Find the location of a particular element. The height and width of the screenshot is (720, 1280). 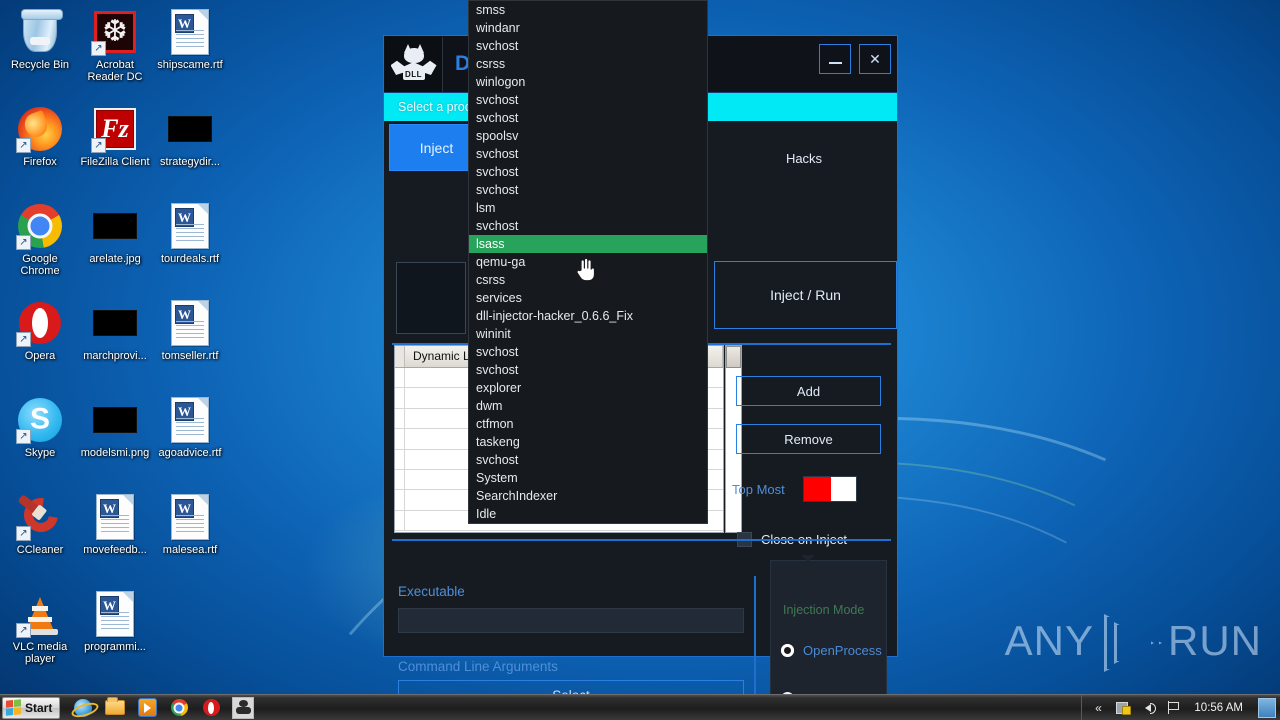

radio-button-selected-icon is located at coordinates (787, 650).